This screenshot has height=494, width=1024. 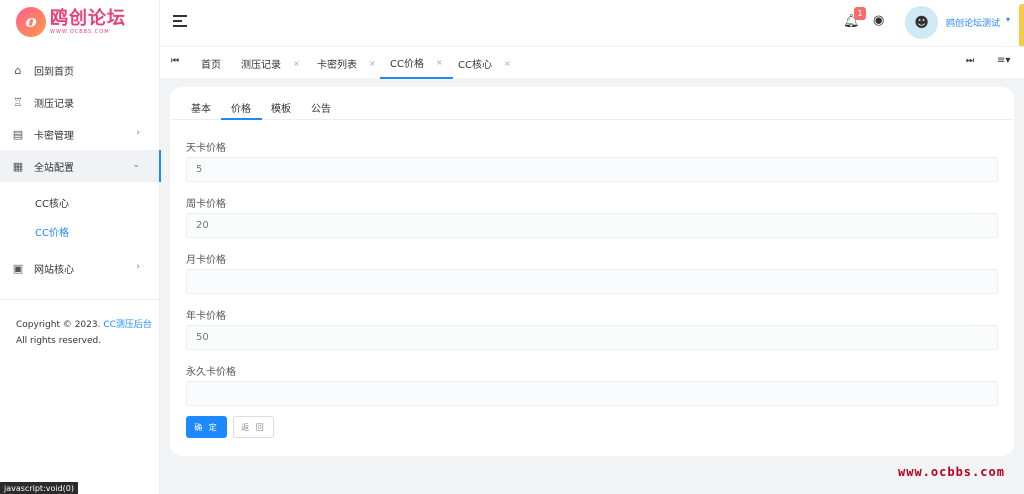 What do you see at coordinates (592, 169) in the screenshot?
I see `day-card-price-input: 5` at bounding box center [592, 169].